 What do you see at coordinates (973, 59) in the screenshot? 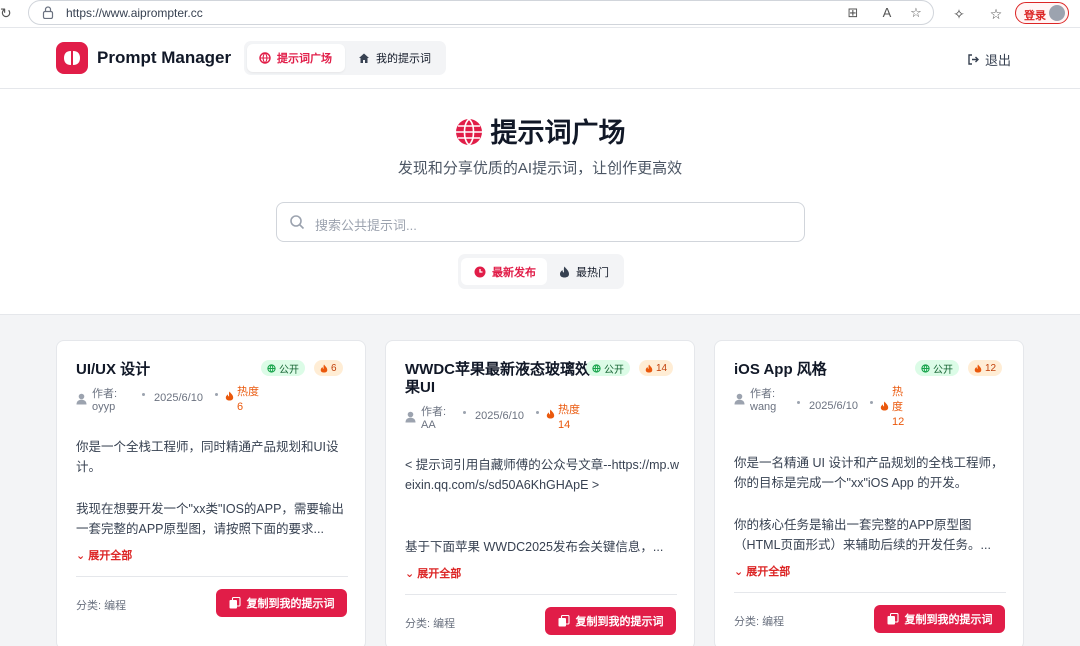
I see `logout-icon` at bounding box center [973, 59].